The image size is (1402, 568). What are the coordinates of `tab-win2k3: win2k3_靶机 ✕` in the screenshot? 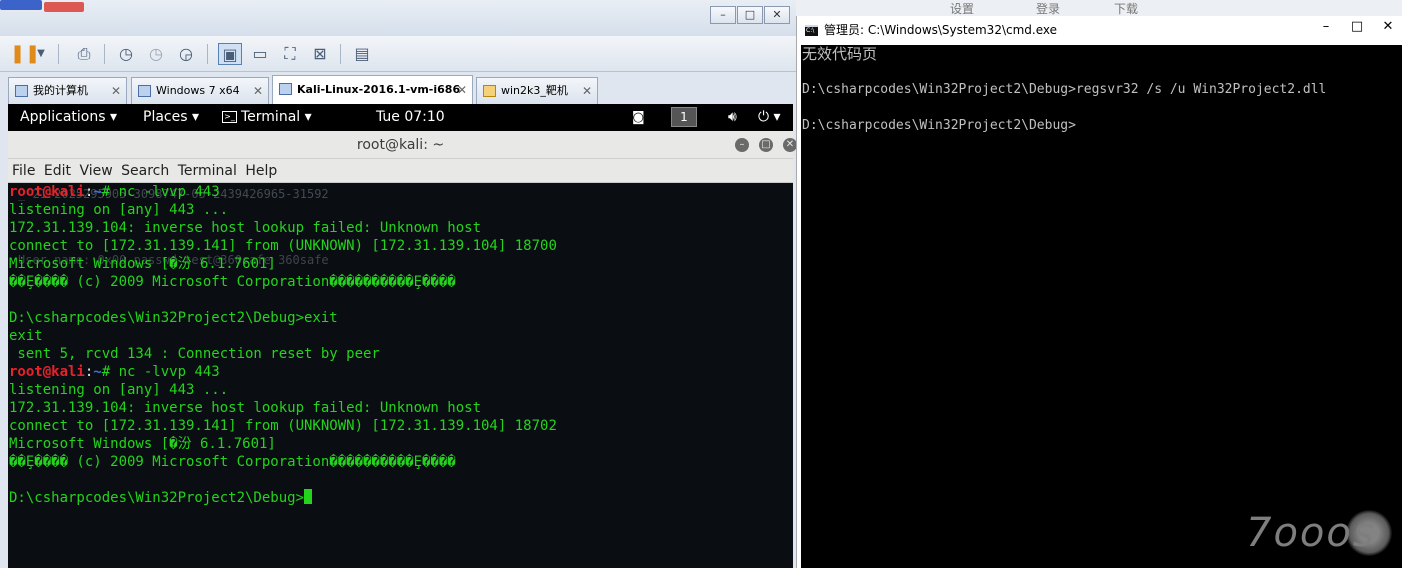 It's located at (537, 90).